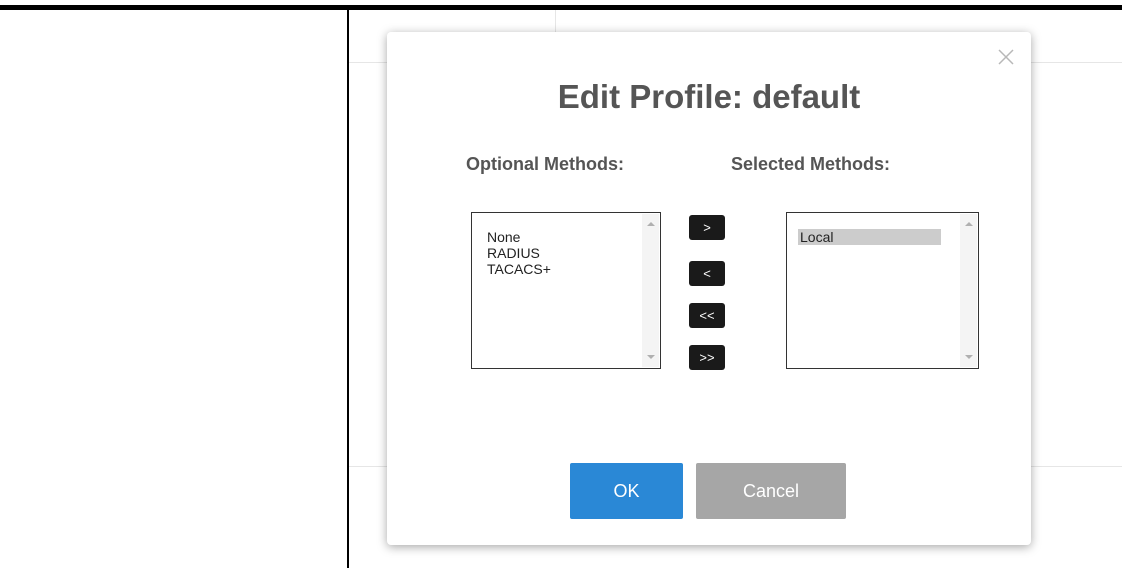 The height and width of the screenshot is (568, 1122). What do you see at coordinates (566, 290) in the screenshot?
I see `optional-methods-list: None RADIUS TACACS+` at bounding box center [566, 290].